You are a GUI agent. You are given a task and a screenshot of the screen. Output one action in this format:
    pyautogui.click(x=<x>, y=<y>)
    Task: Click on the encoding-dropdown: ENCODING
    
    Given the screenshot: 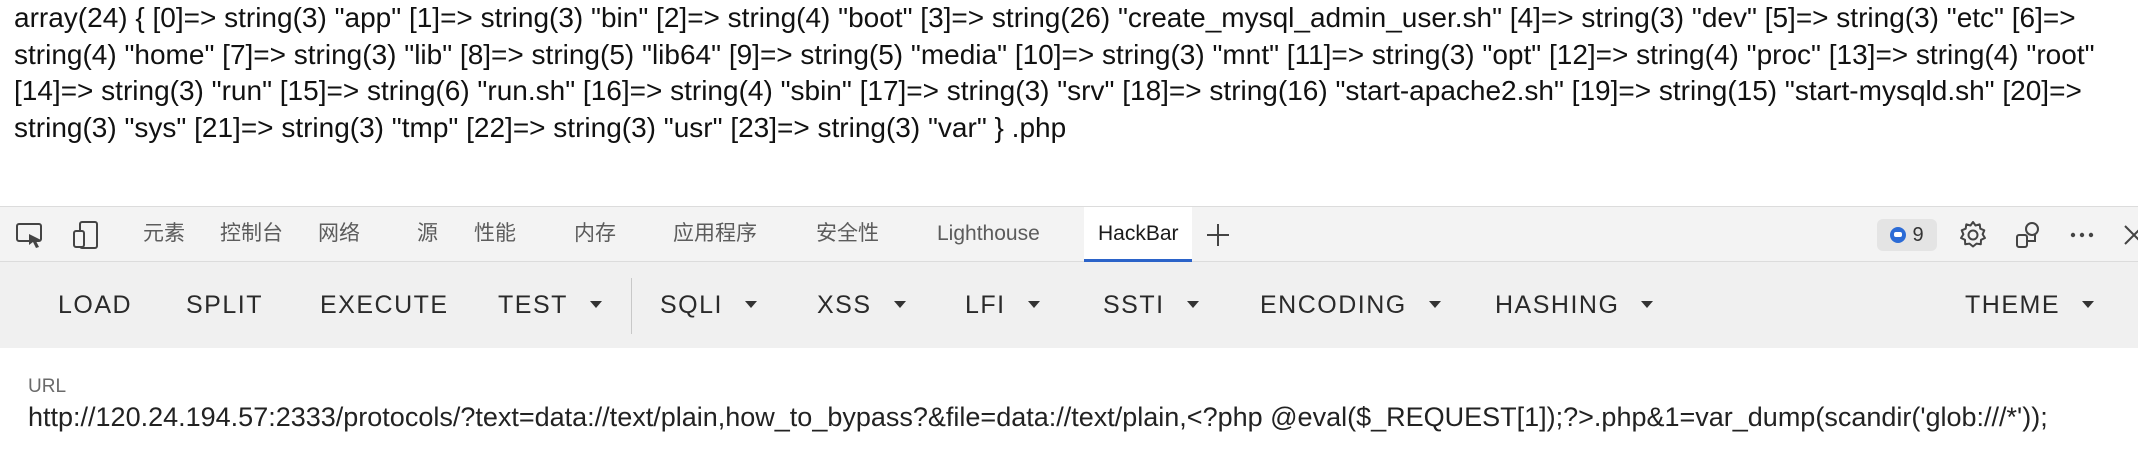 What is the action you would take?
    pyautogui.click(x=1350, y=305)
    